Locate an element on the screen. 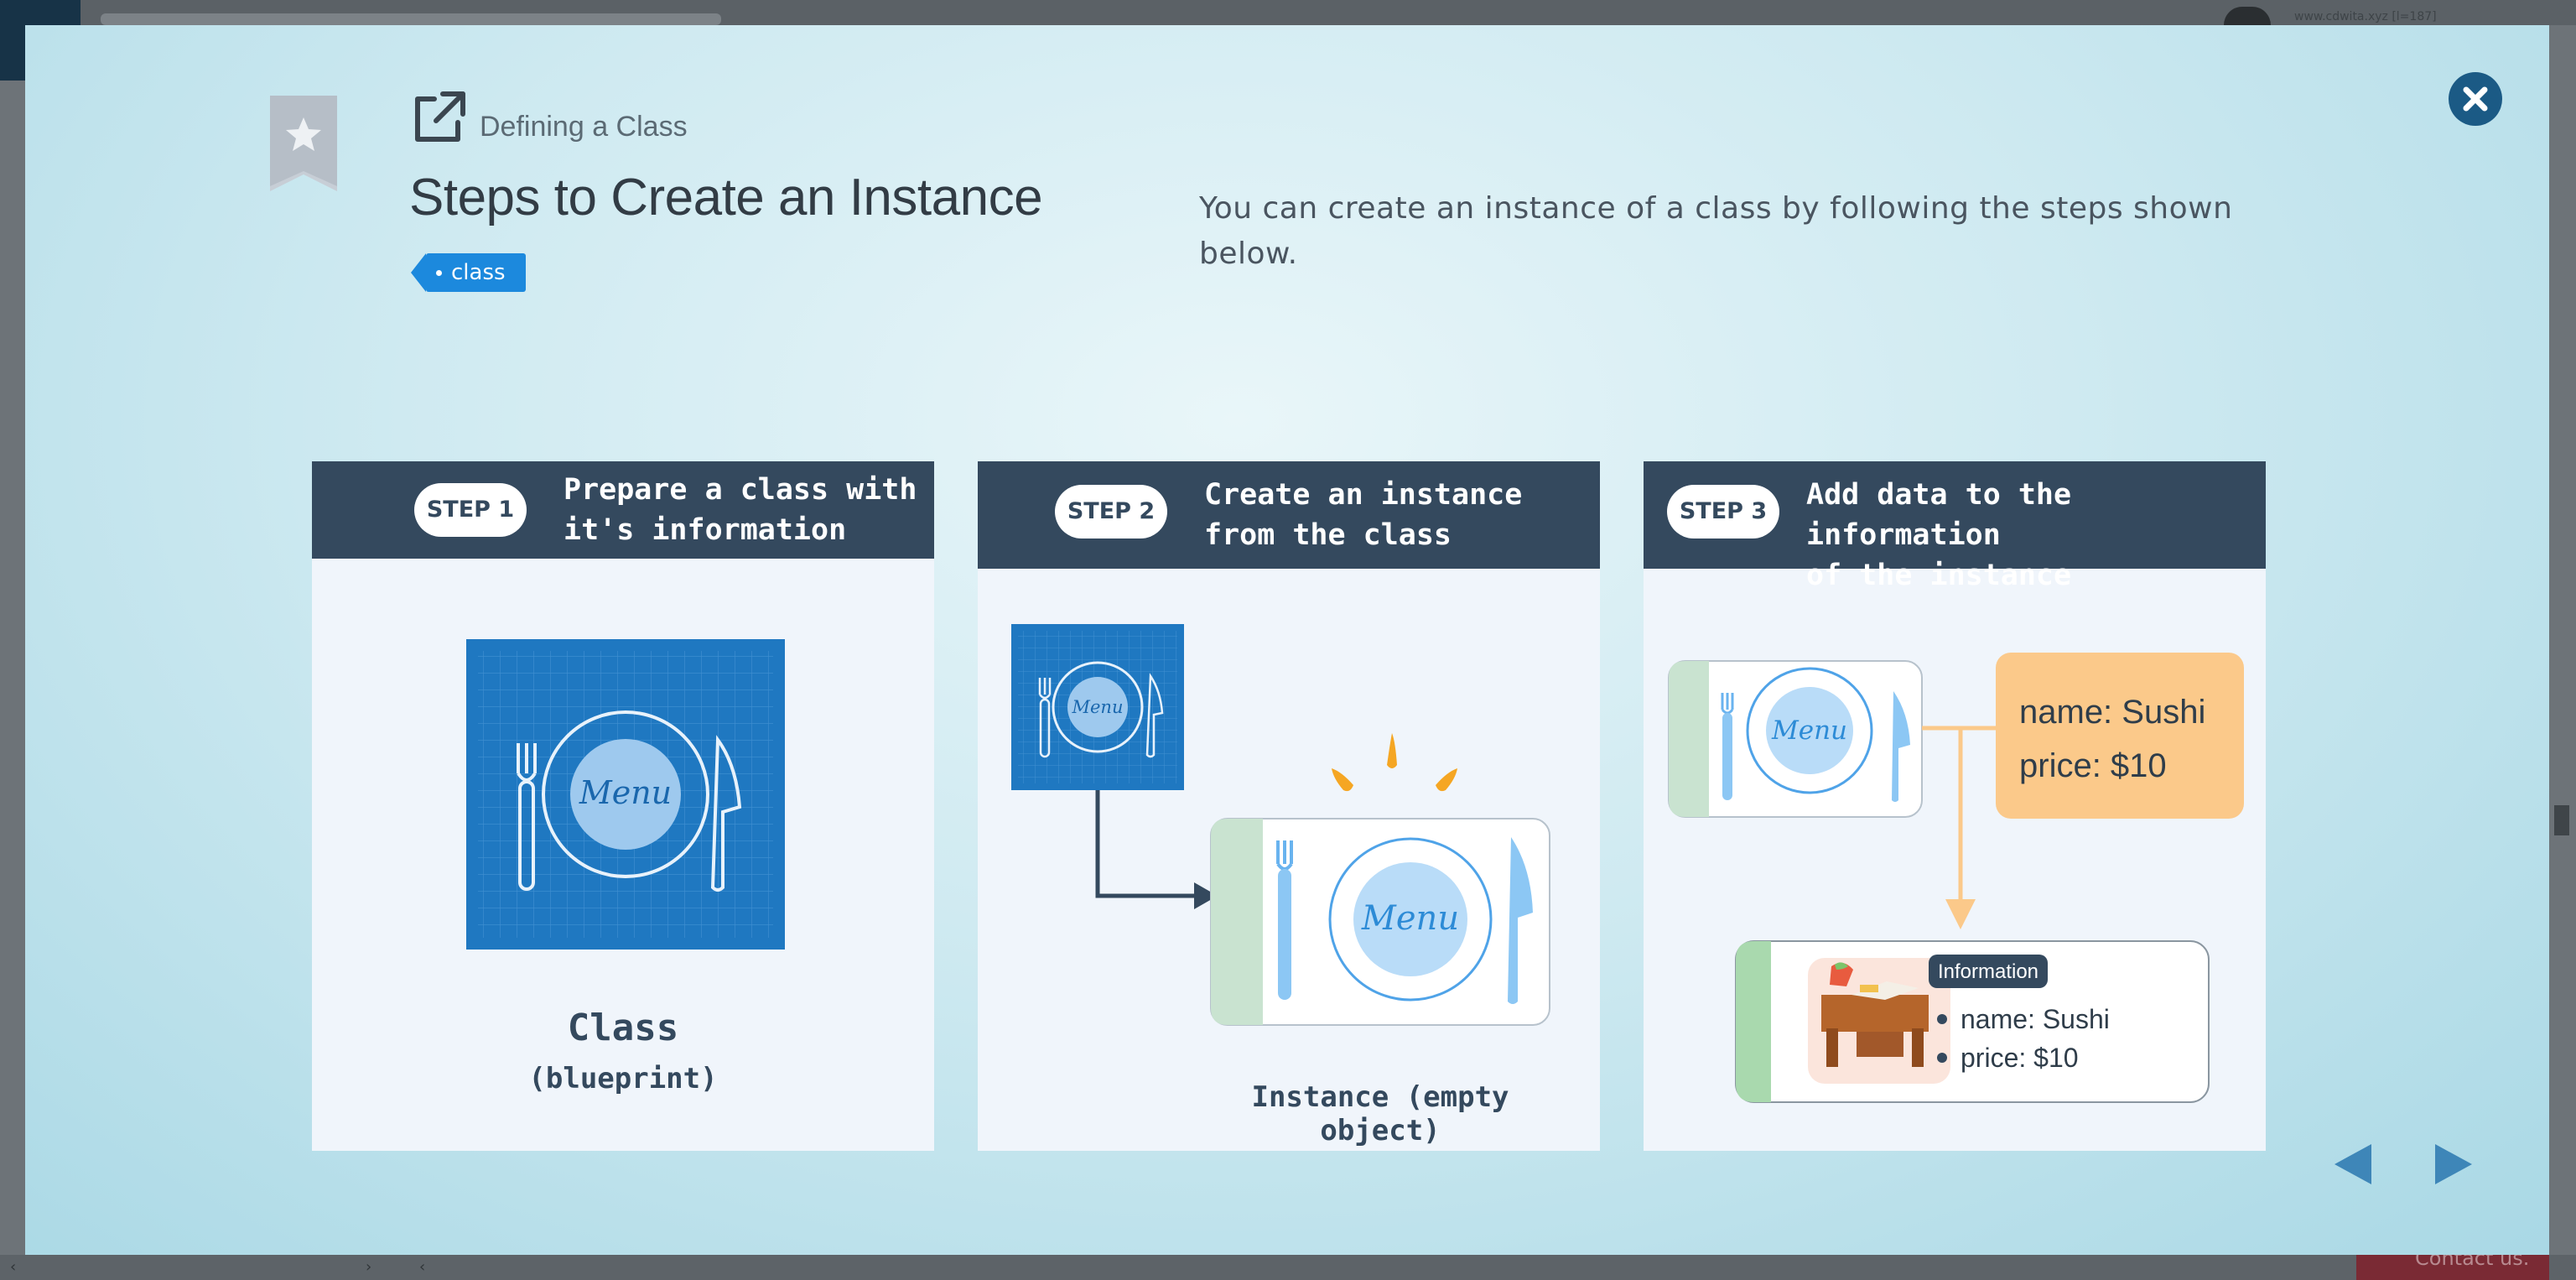 This screenshot has width=2576, height=1280. lesson-eyebrow: Defining a Class is located at coordinates (584, 127).